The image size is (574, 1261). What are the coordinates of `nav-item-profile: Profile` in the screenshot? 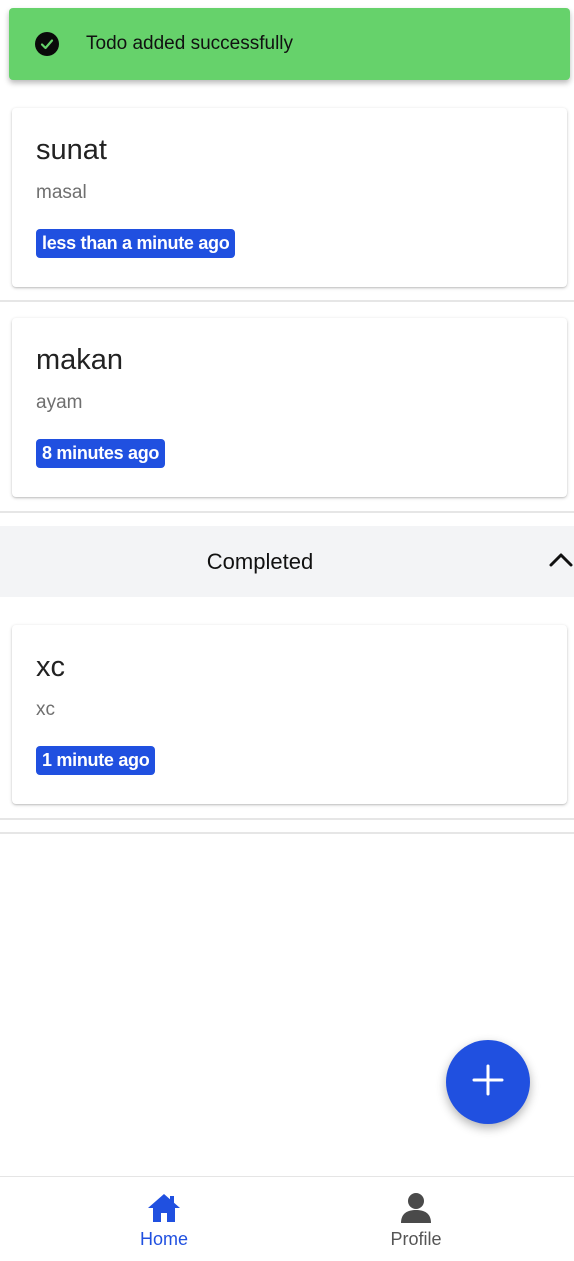 It's located at (416, 1219).